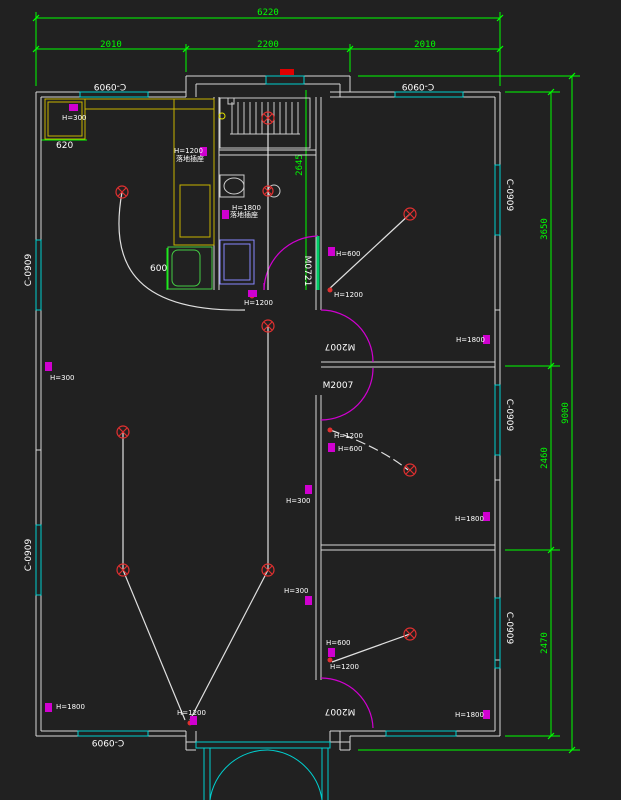 The image size is (621, 800). What do you see at coordinates (318, 482) in the screenshot?
I see `door-swings` at bounding box center [318, 482].